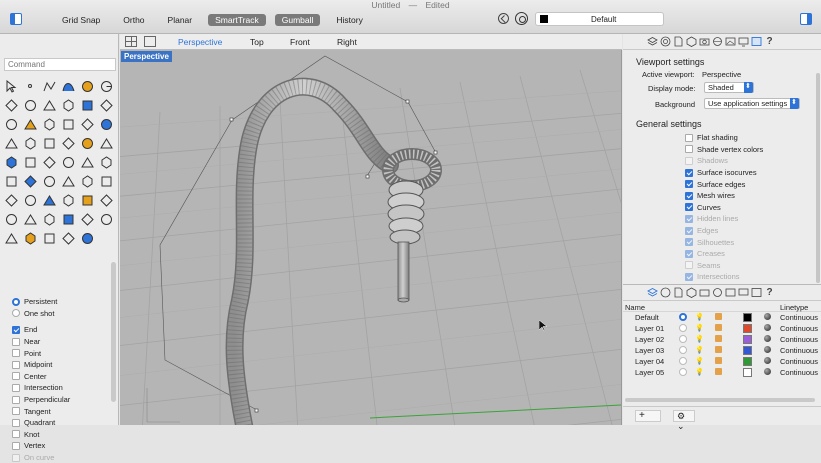  I want to click on layers-tab-icon, so click(652, 41).